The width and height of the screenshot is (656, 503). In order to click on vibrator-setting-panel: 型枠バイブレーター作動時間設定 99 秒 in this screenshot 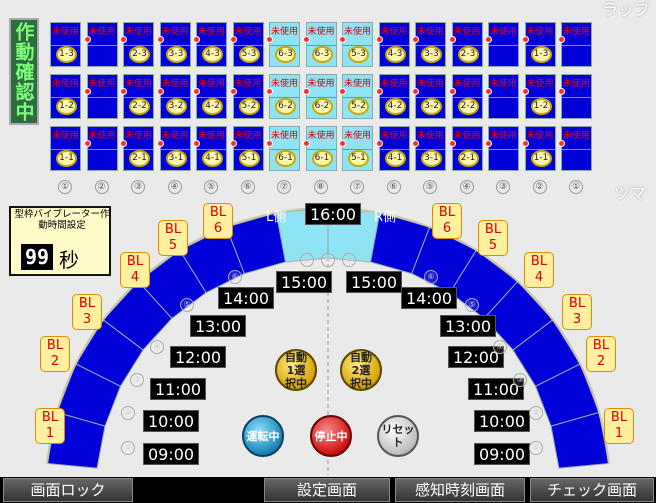, I will do `click(60, 241)`.